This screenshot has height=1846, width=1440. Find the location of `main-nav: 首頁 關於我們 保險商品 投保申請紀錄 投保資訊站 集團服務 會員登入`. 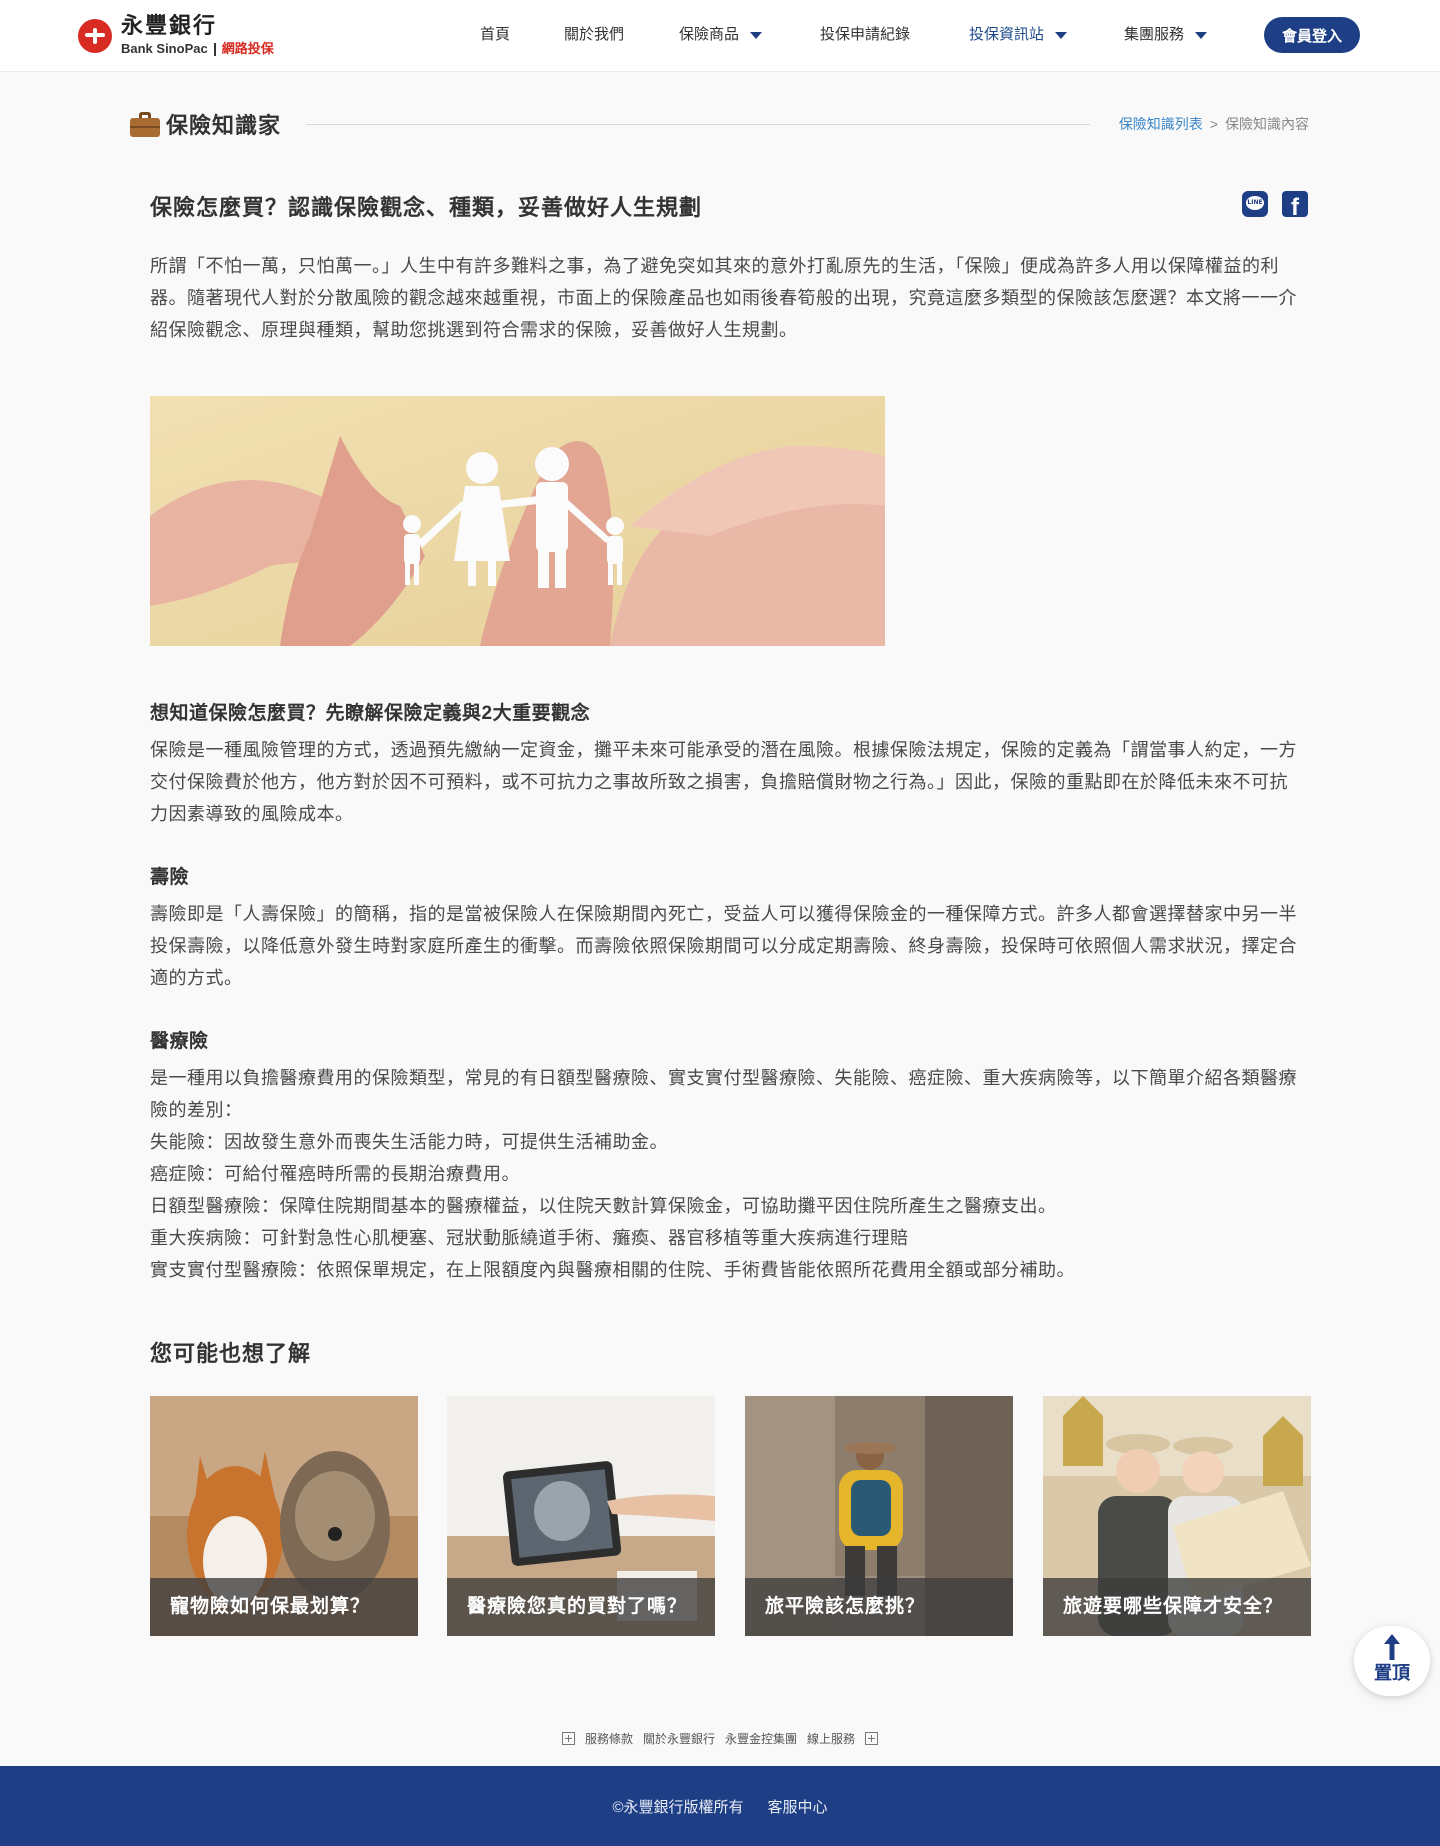

main-nav: 首頁 關於我們 保險商品 投保申請紀錄 投保資訊站 集團服務 會員登入 is located at coordinates (720, 36).